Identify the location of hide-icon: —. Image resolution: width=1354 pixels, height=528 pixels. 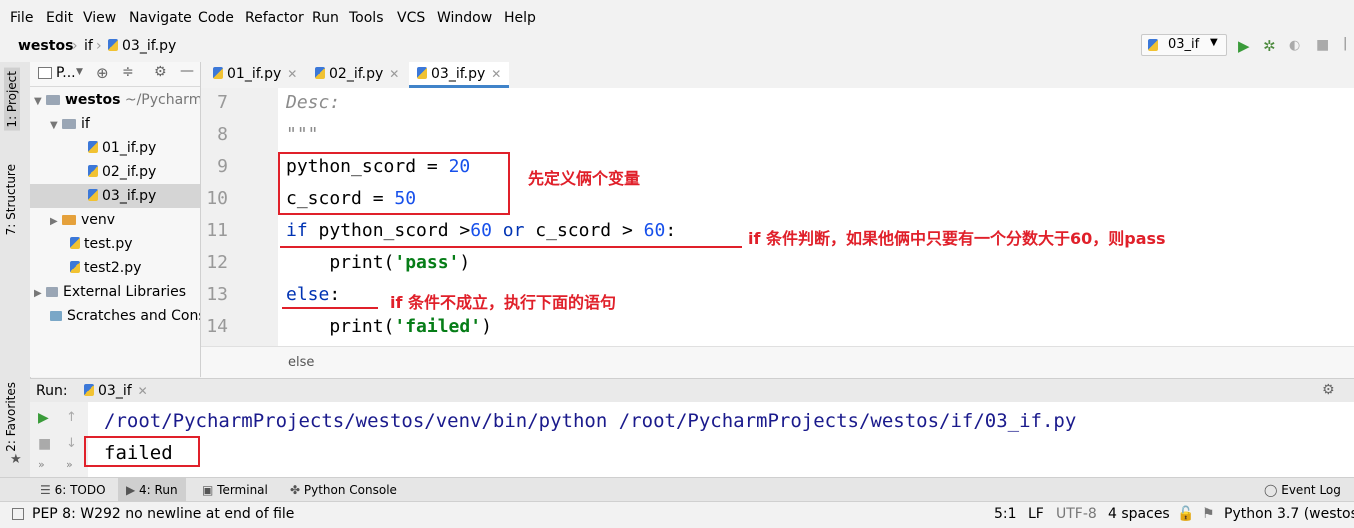
(187, 71).